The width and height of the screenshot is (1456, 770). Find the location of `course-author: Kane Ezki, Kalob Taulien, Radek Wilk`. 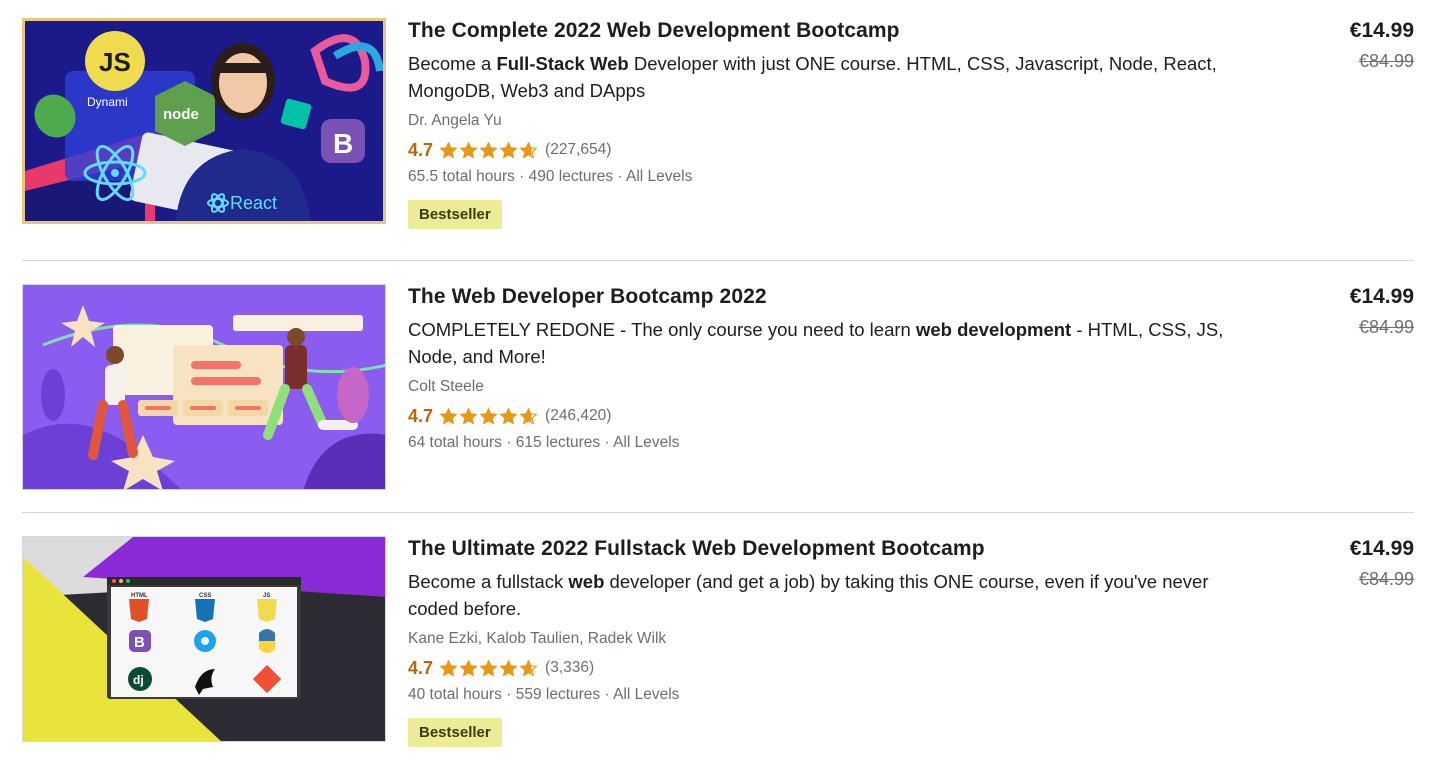

course-author: Kane Ezki, Kalob Taulien, Radek Wilk is located at coordinates (537, 638).